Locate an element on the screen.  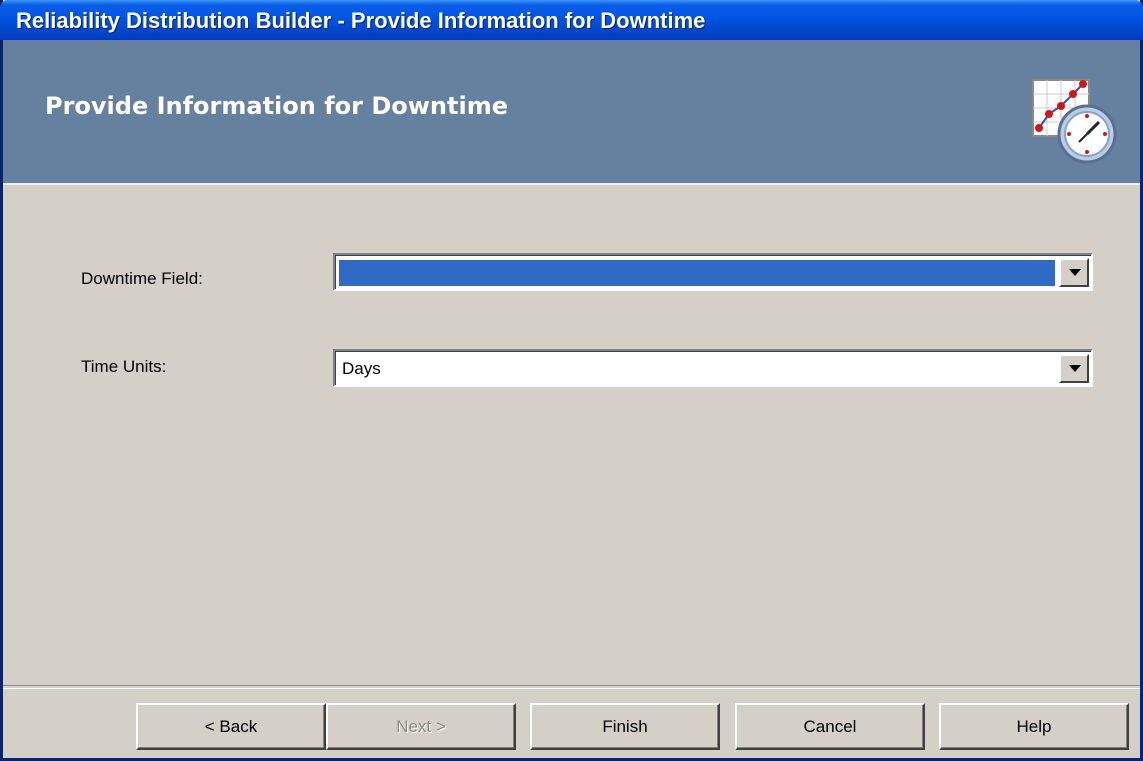
footer-divider is located at coordinates (571, 687).